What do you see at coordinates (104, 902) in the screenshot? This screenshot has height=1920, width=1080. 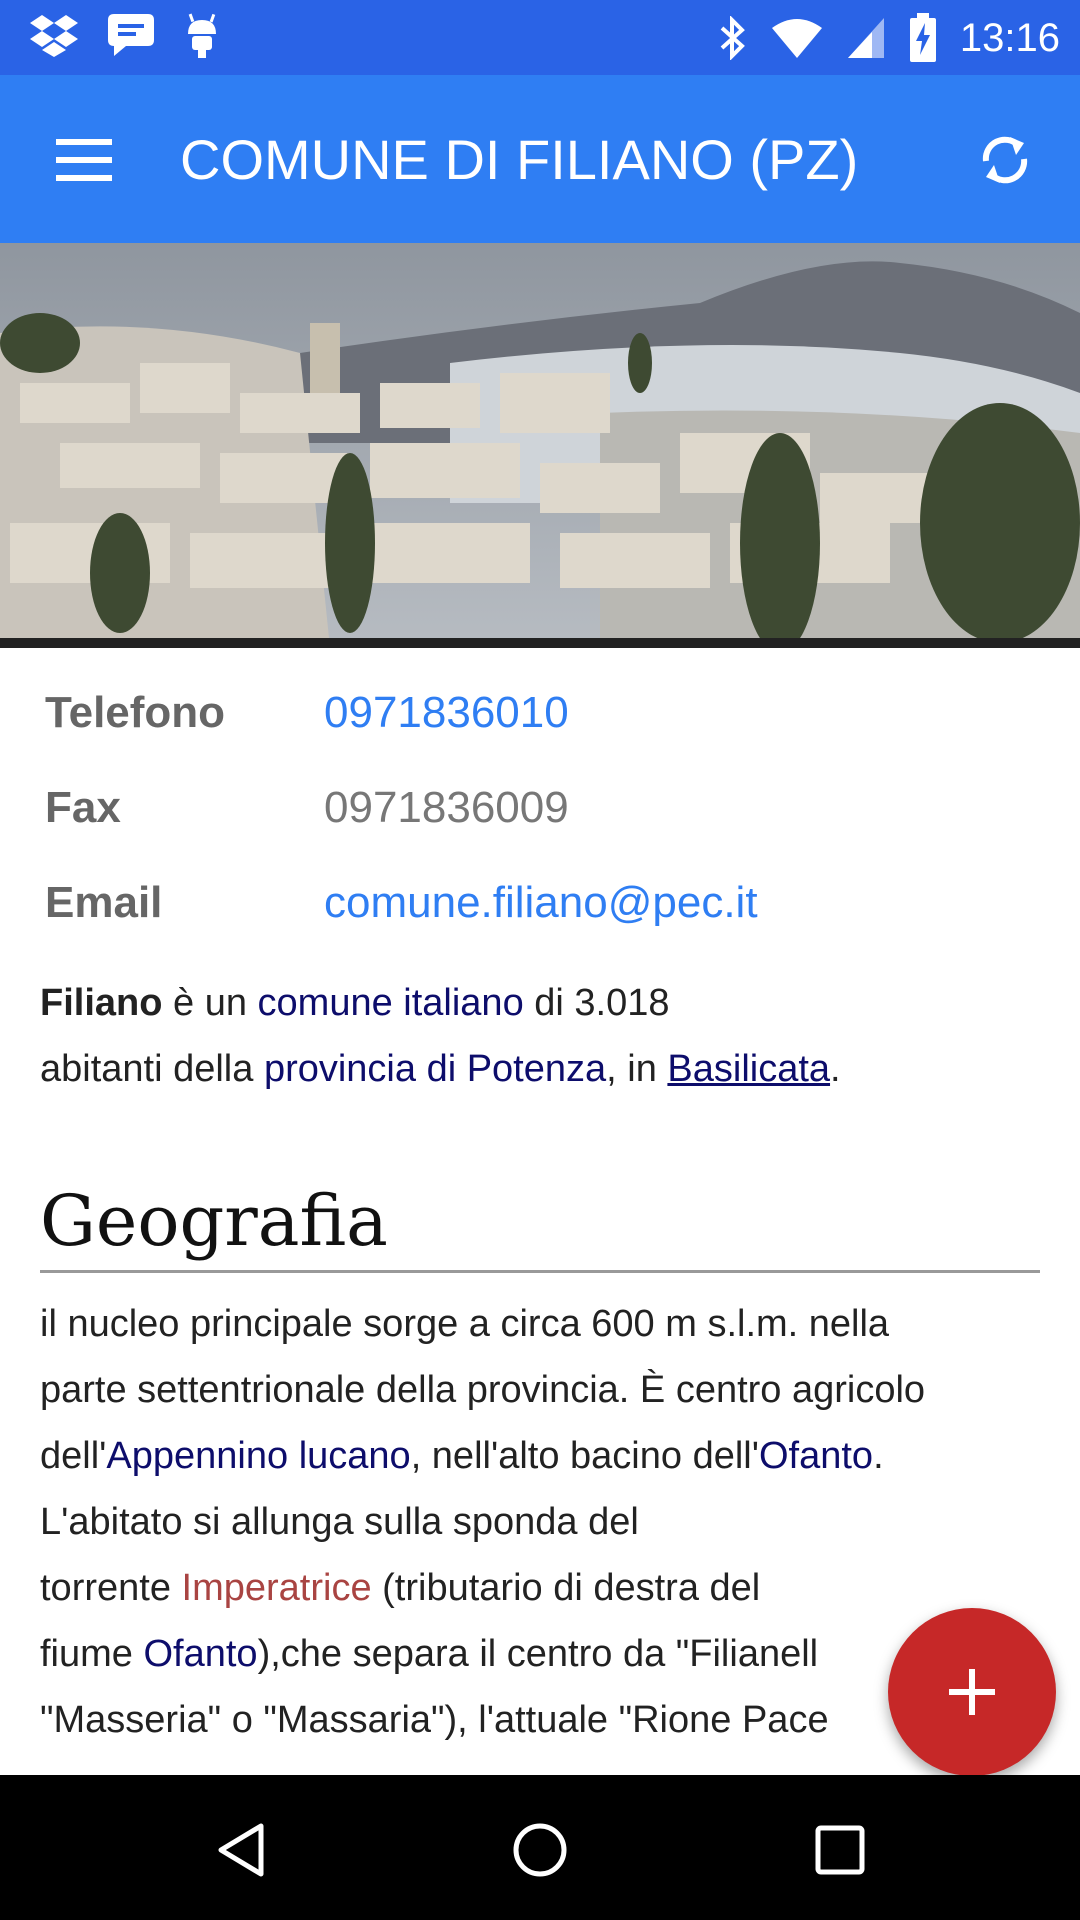 I see `email-label: Email` at bounding box center [104, 902].